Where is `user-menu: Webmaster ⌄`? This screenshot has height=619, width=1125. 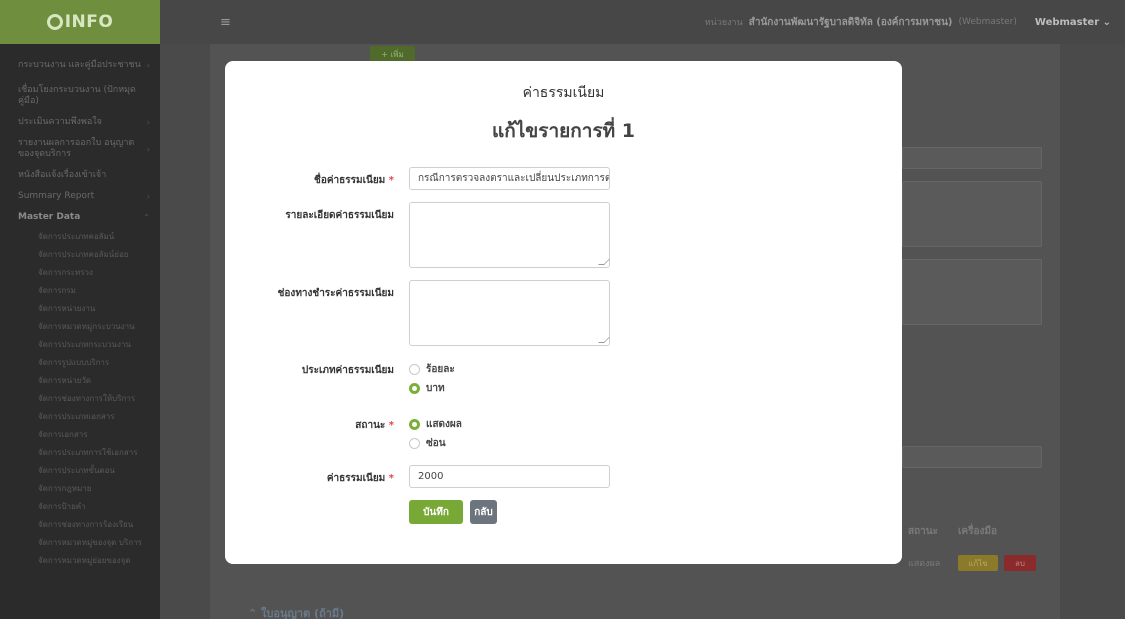 user-menu: Webmaster ⌄ is located at coordinates (1073, 22).